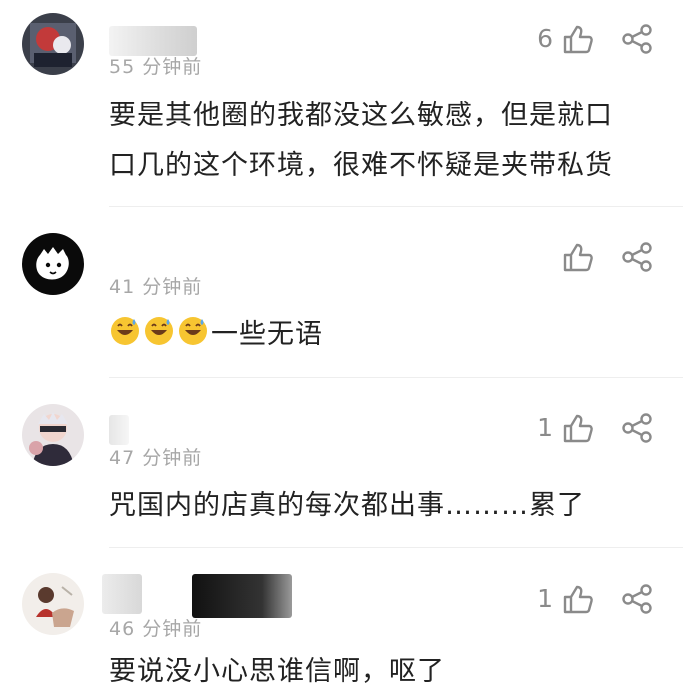  Describe the element at coordinates (347, 505) in the screenshot. I see `comment-text-line: 咒国内的店真的每次都出事………累了` at that location.